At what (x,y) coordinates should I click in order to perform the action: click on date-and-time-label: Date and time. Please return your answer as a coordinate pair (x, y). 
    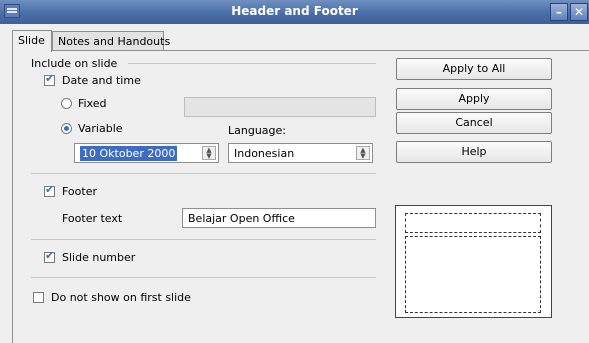
    Looking at the image, I should click on (101, 80).